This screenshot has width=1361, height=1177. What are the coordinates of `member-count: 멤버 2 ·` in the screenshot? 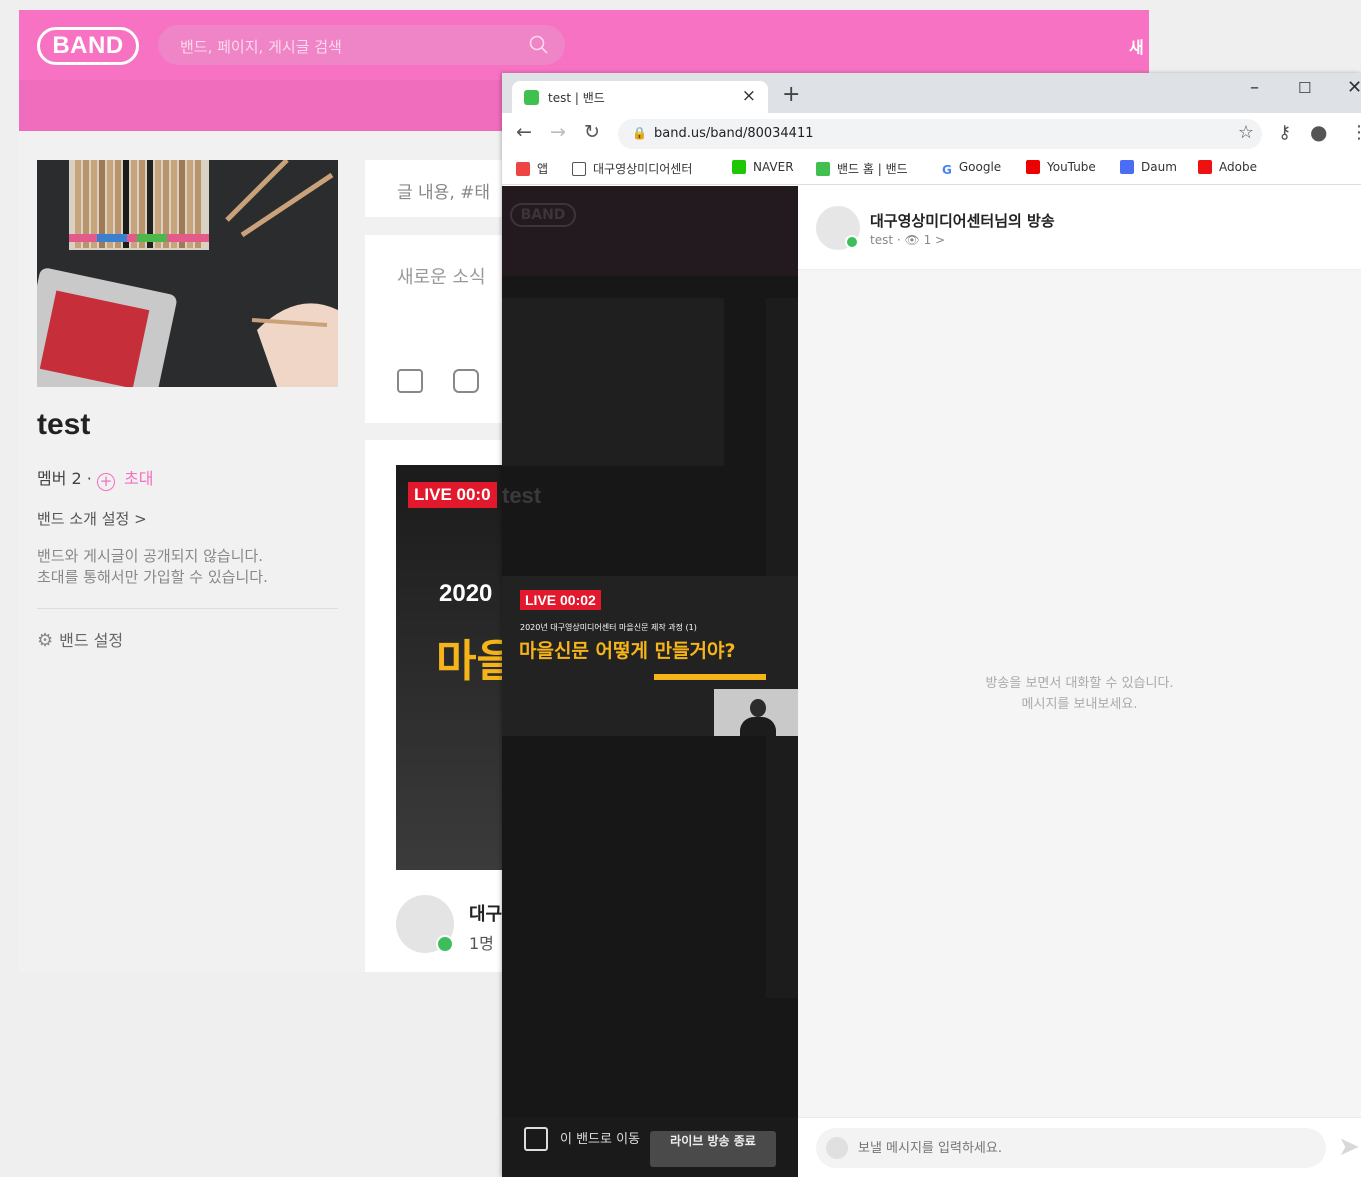 It's located at (64, 478).